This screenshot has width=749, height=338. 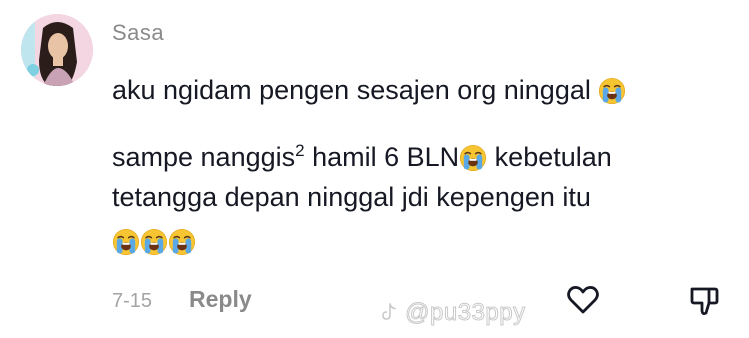 I want to click on thumbs-down-icon, so click(x=704, y=301).